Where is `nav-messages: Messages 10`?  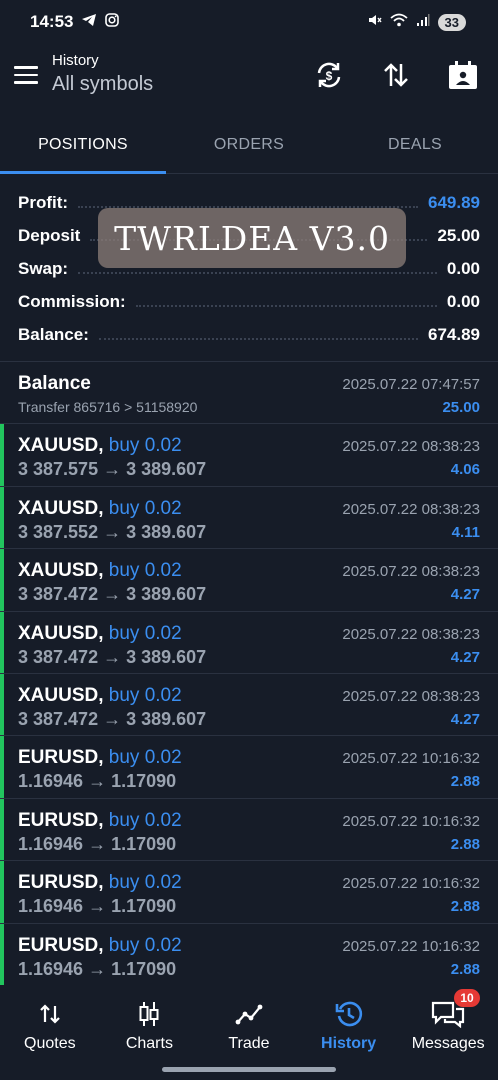 nav-messages: Messages 10 is located at coordinates (448, 1032).